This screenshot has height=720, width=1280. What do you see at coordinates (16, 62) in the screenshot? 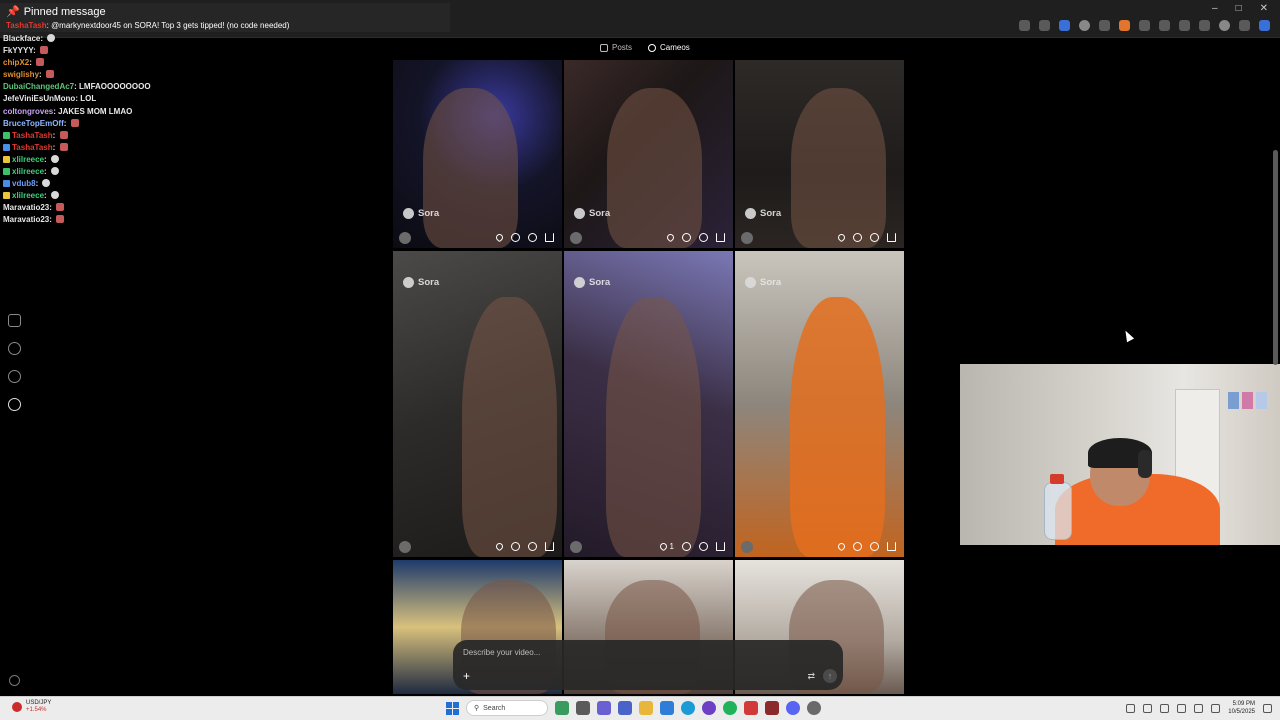
I see `chat-username: chipX2` at bounding box center [16, 62].